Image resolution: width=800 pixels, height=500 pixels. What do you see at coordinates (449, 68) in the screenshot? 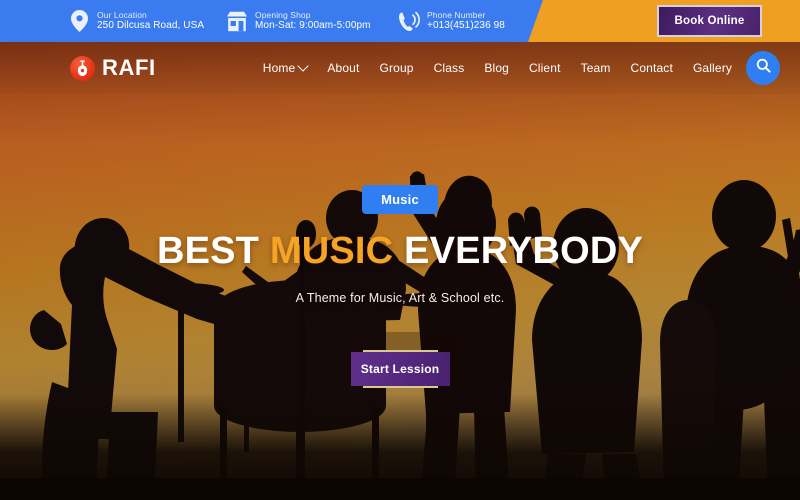
I see `nav-item-class: Class` at bounding box center [449, 68].